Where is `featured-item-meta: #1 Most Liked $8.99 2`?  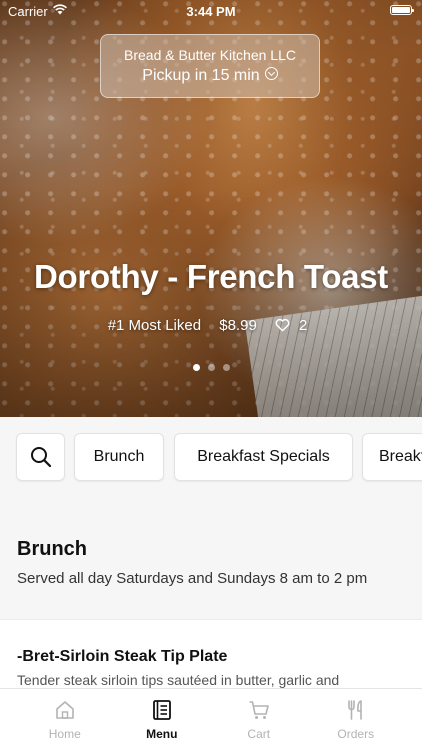
featured-item-meta: #1 Most Liked $8.99 2 is located at coordinates (211, 325).